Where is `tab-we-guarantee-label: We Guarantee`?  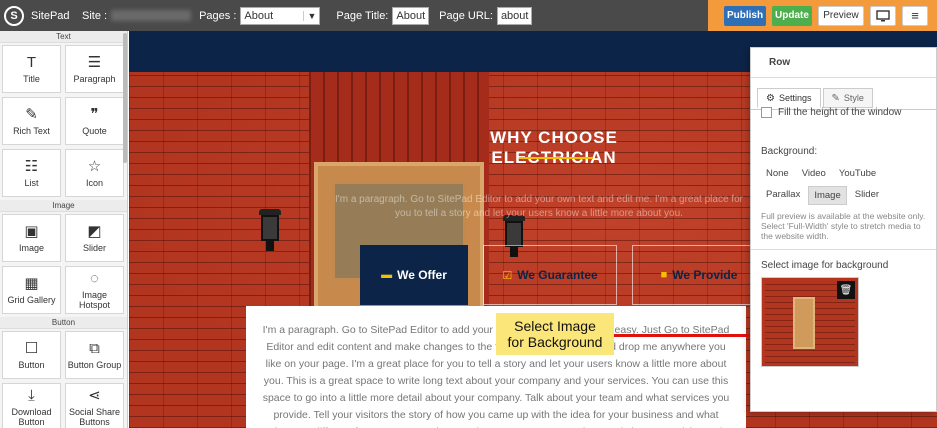 tab-we-guarantee-label: We Guarantee is located at coordinates (557, 275).